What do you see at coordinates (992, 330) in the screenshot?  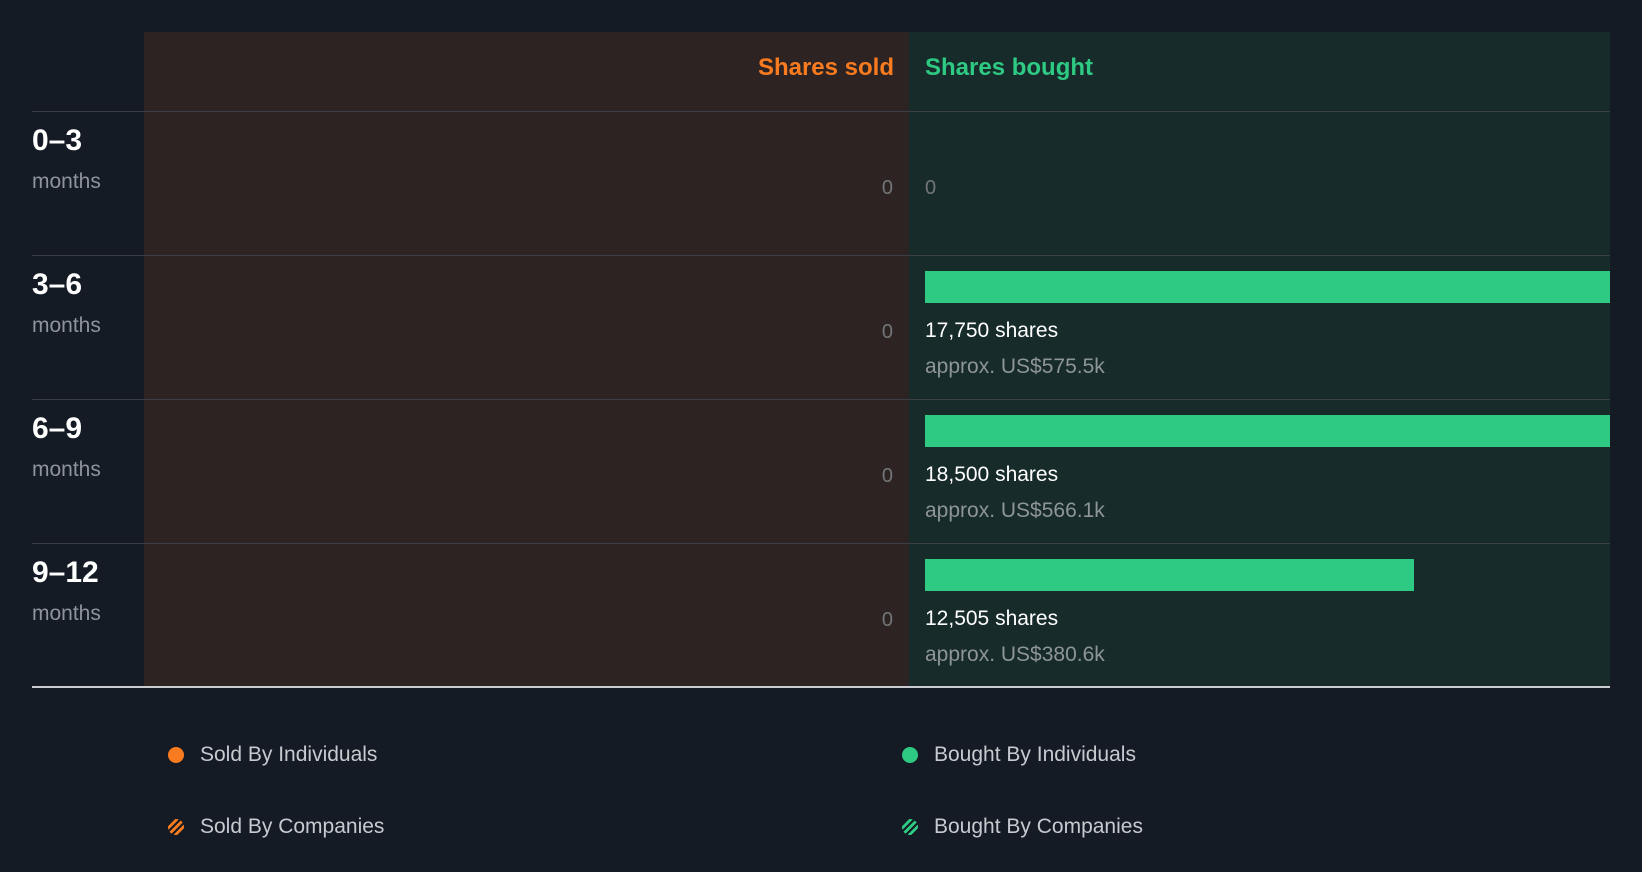 I see `bought-shares-label: 17,750 shares` at bounding box center [992, 330].